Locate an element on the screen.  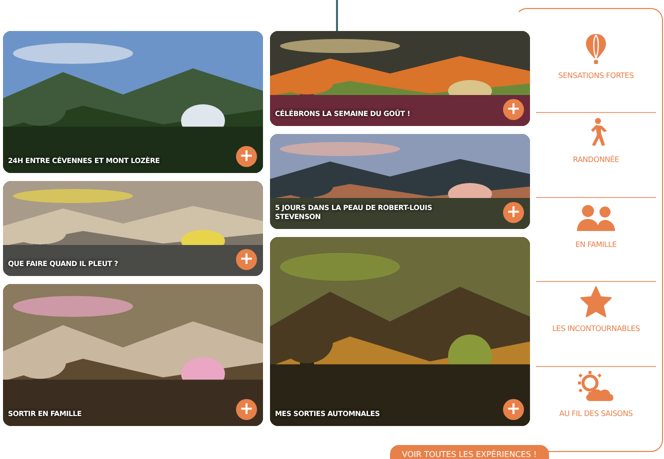
see-all-button: VOIR TOUTES LES EXPÉRIENCES ! is located at coordinates (469, 451).